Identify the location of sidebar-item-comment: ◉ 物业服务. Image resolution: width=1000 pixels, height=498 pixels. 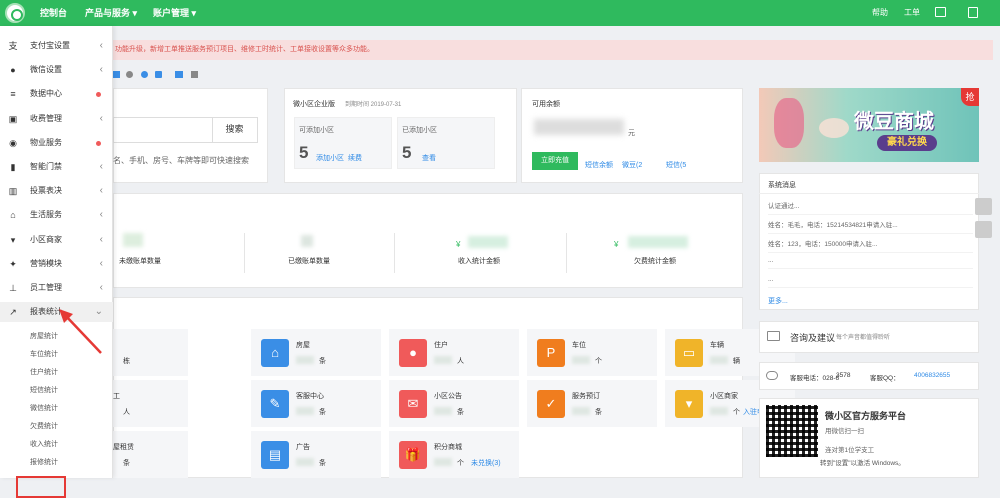
(56, 143).